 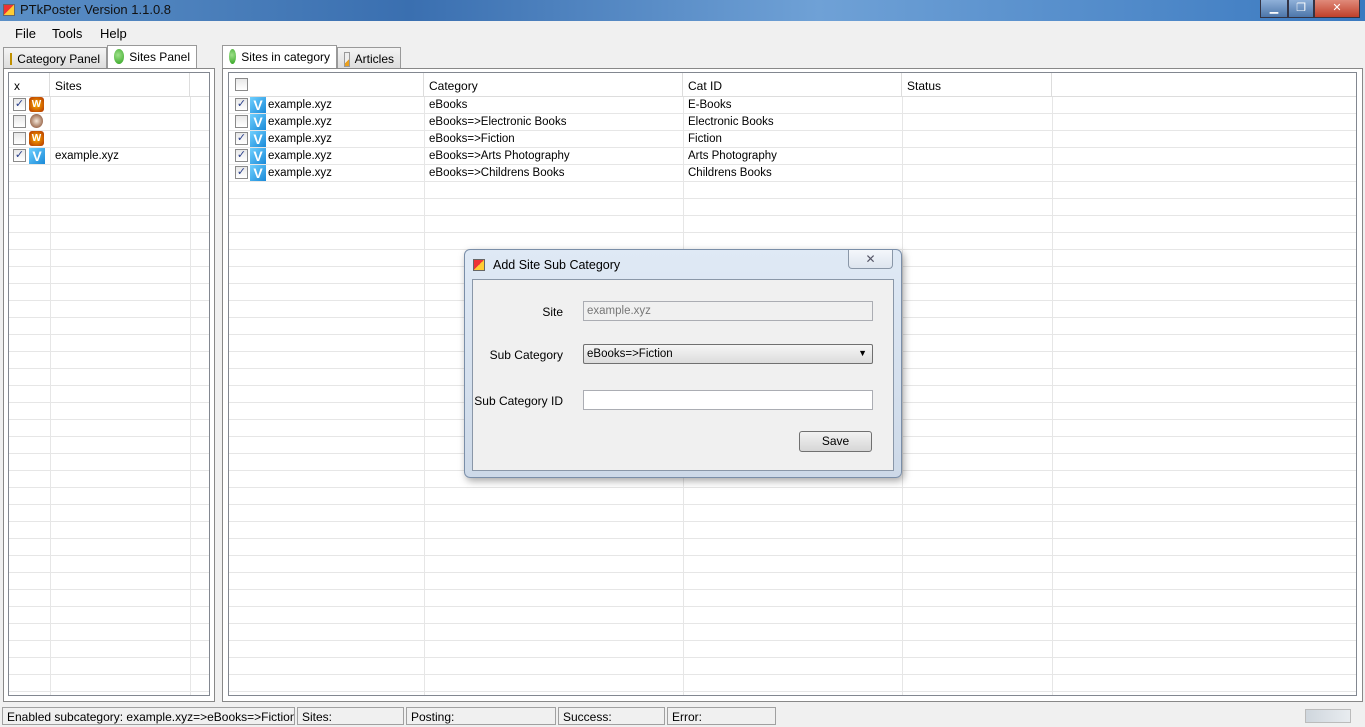 I want to click on status-sites: Sites:, so click(x=350, y=716).